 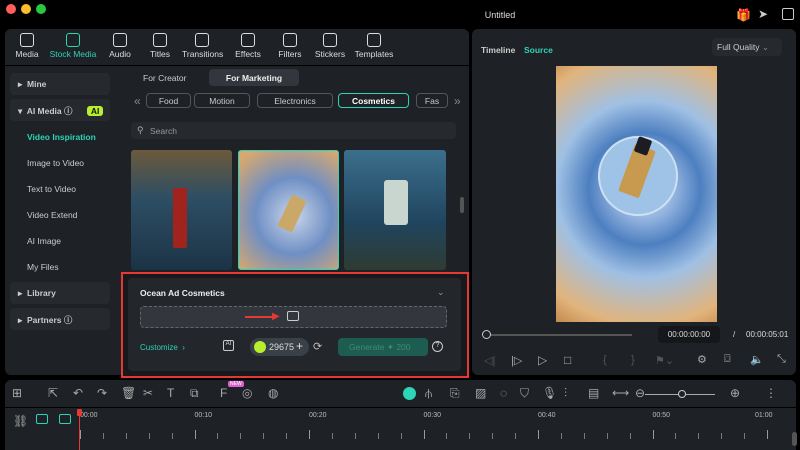 What do you see at coordinates (51, 189) in the screenshot?
I see `sidebar-item-text-to-video: Text to Video` at bounding box center [51, 189].